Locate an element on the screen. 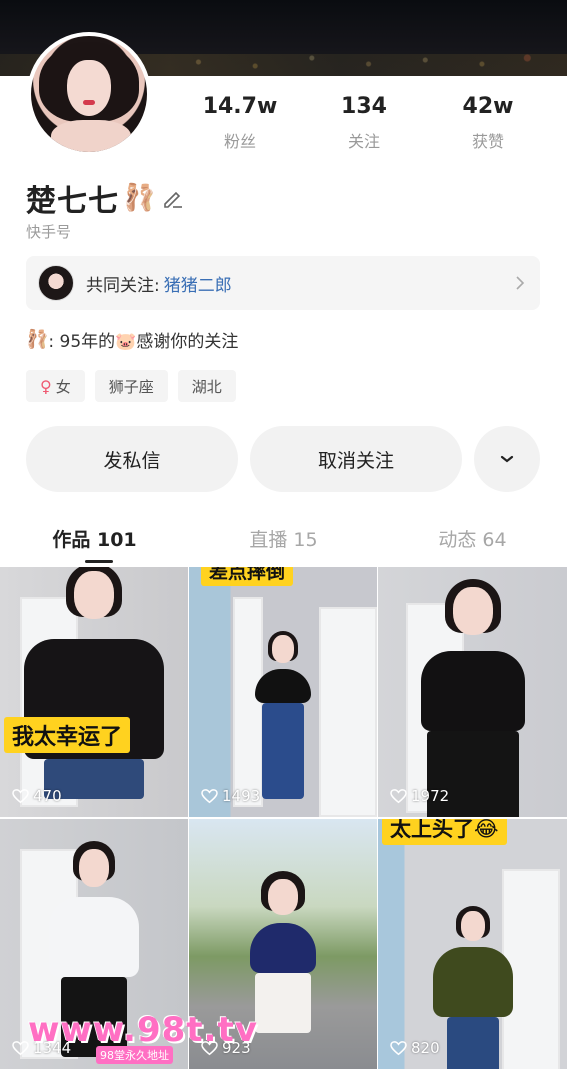 The height and width of the screenshot is (1070, 567). mutual-follow-row: 共同关注: 猪猪二郎 is located at coordinates (283, 283).